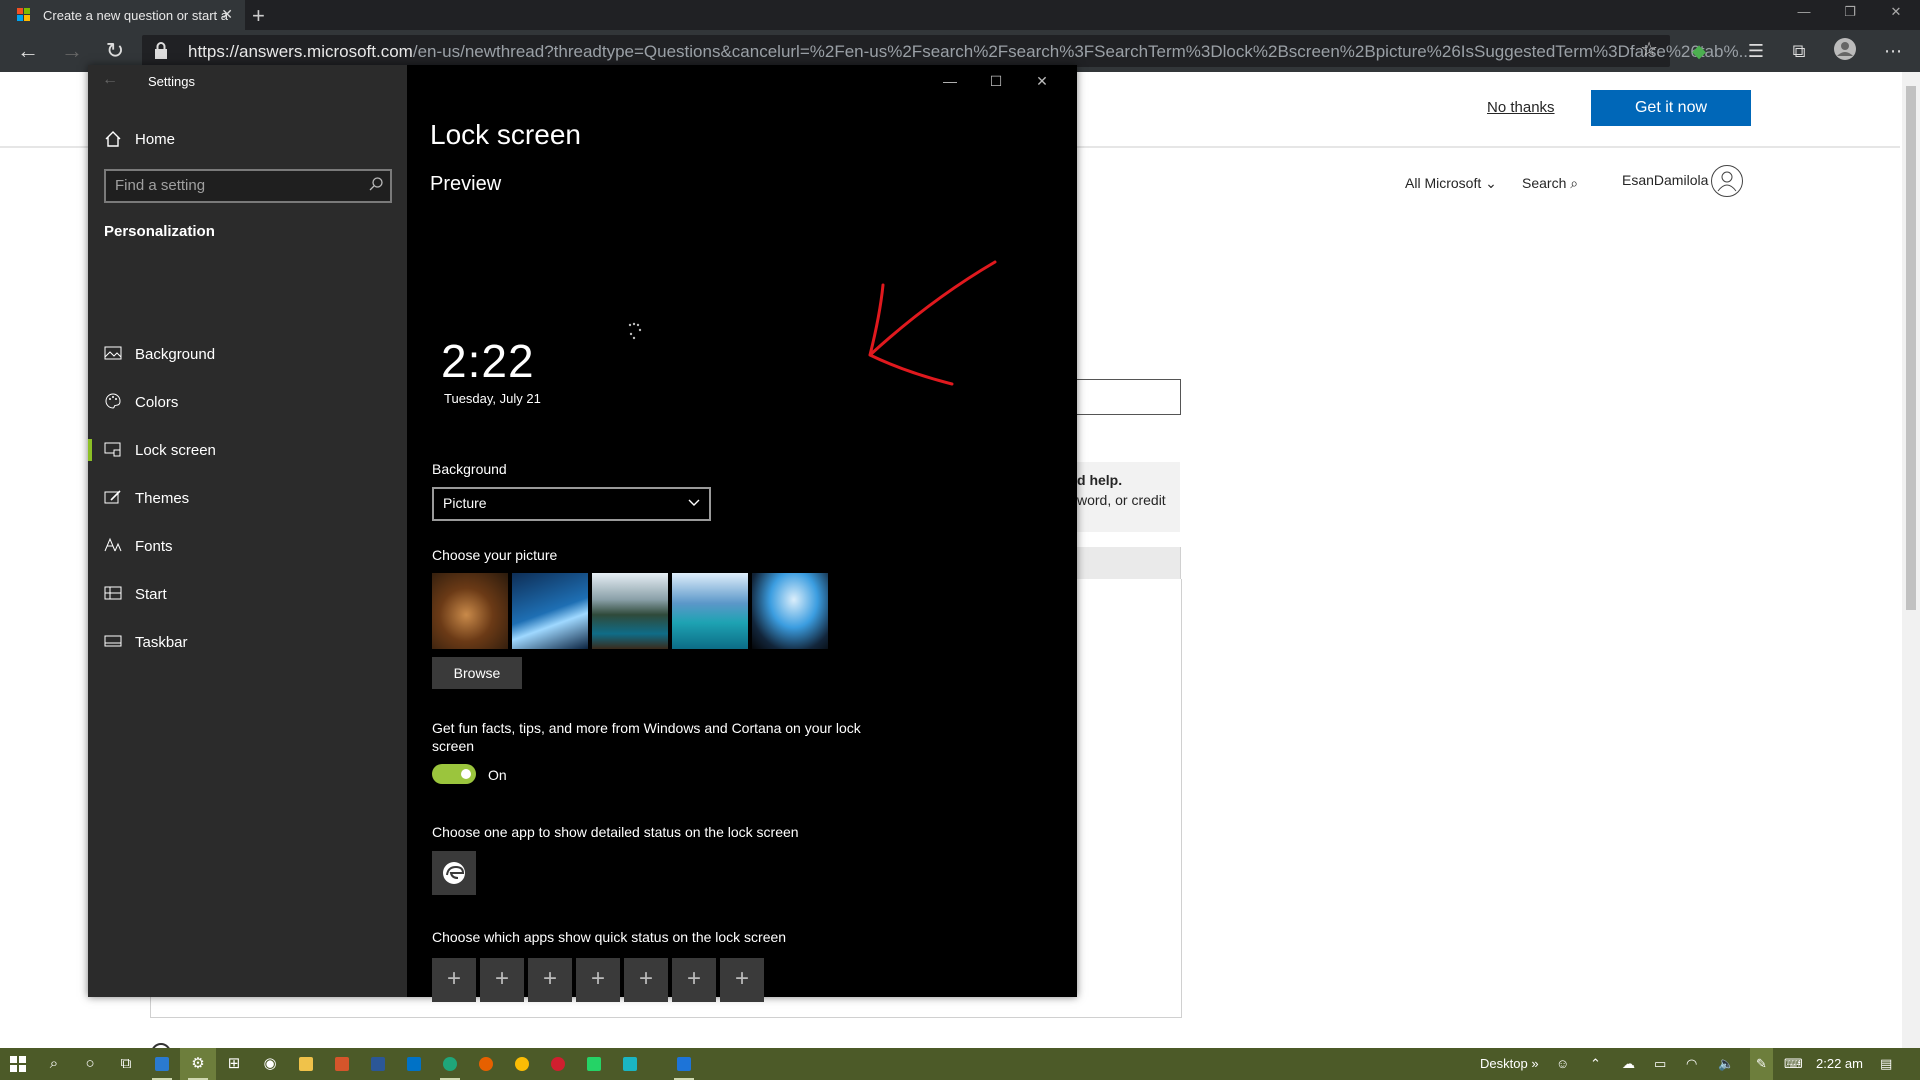 This screenshot has width=1920, height=1080. What do you see at coordinates (198, 1064) in the screenshot?
I see `settings-gear-icon: ⚙` at bounding box center [198, 1064].